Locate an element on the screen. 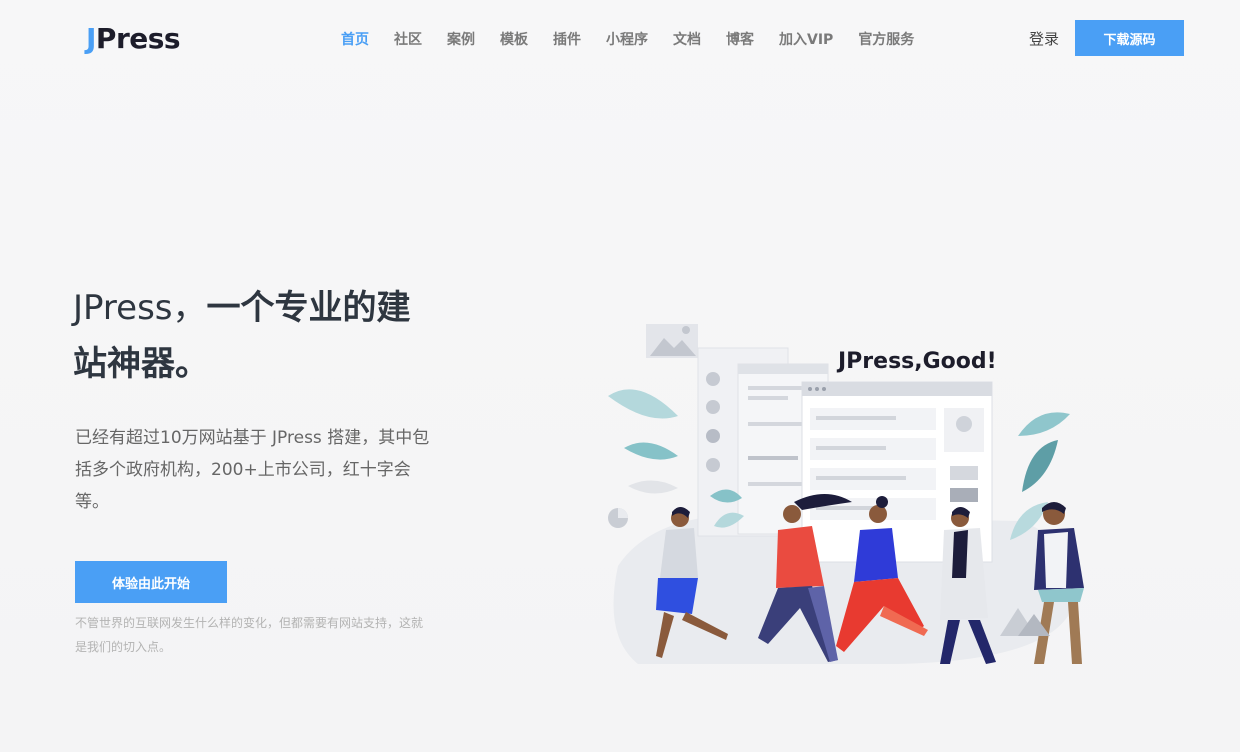 The width and height of the screenshot is (1240, 752). nav-item-home: 首页 is located at coordinates (355, 39).